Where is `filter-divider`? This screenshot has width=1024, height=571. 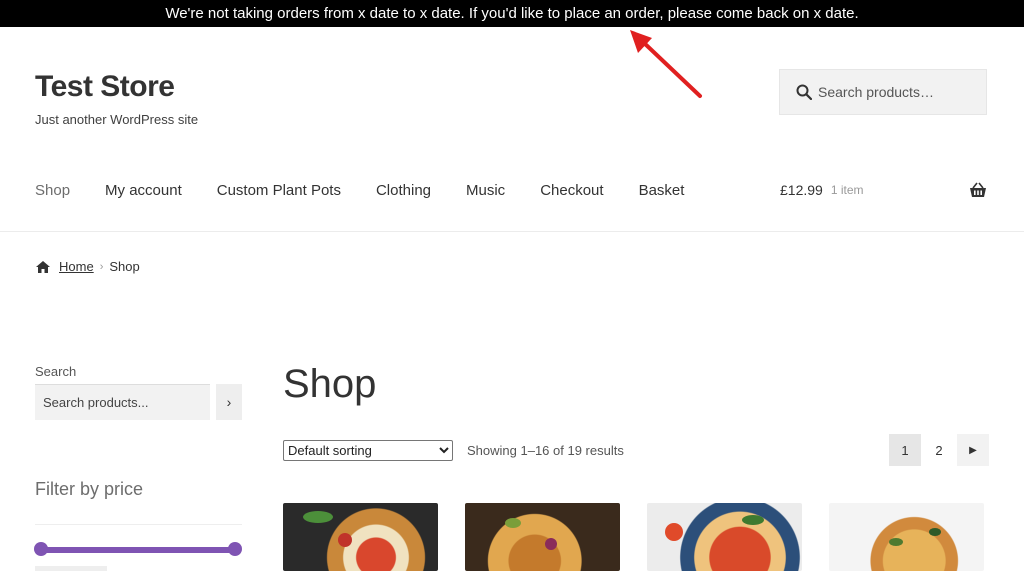 filter-divider is located at coordinates (138, 524).